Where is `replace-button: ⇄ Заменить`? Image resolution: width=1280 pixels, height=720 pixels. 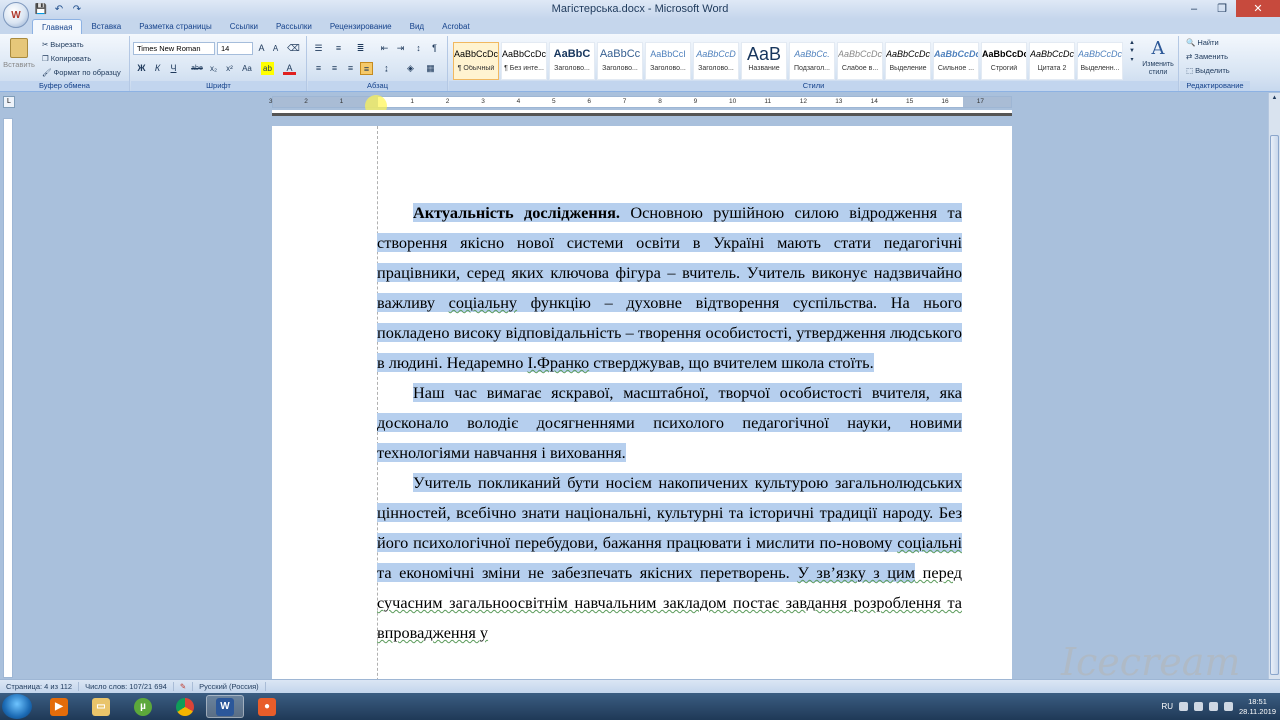 replace-button: ⇄ Заменить is located at coordinates (1207, 56).